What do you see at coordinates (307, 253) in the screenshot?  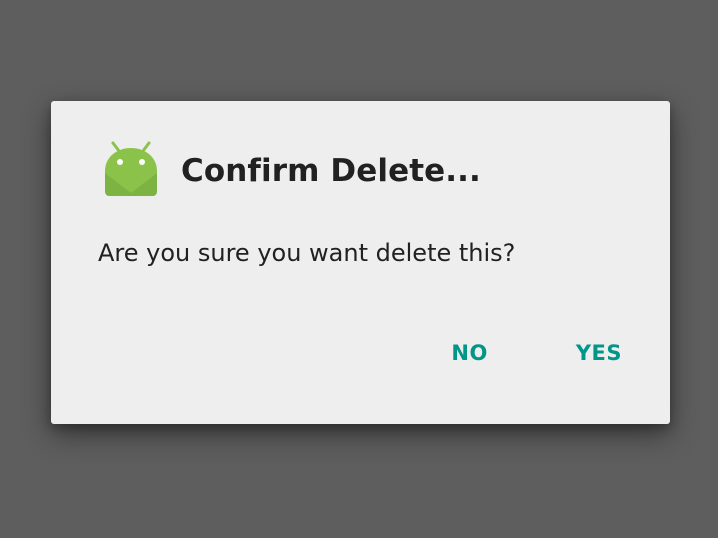 I see `dialog-message: Are you sure you want delete this?` at bounding box center [307, 253].